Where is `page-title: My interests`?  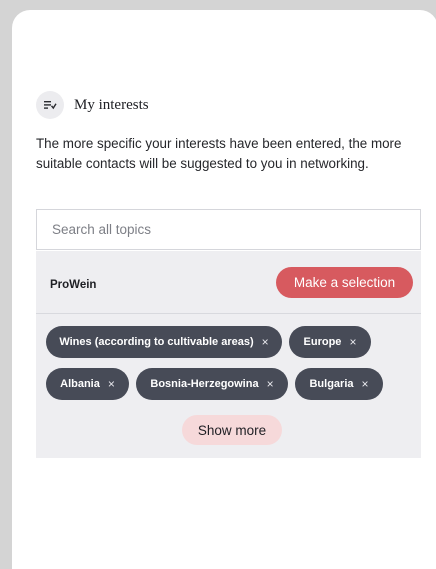
page-title: My interests is located at coordinates (111, 104).